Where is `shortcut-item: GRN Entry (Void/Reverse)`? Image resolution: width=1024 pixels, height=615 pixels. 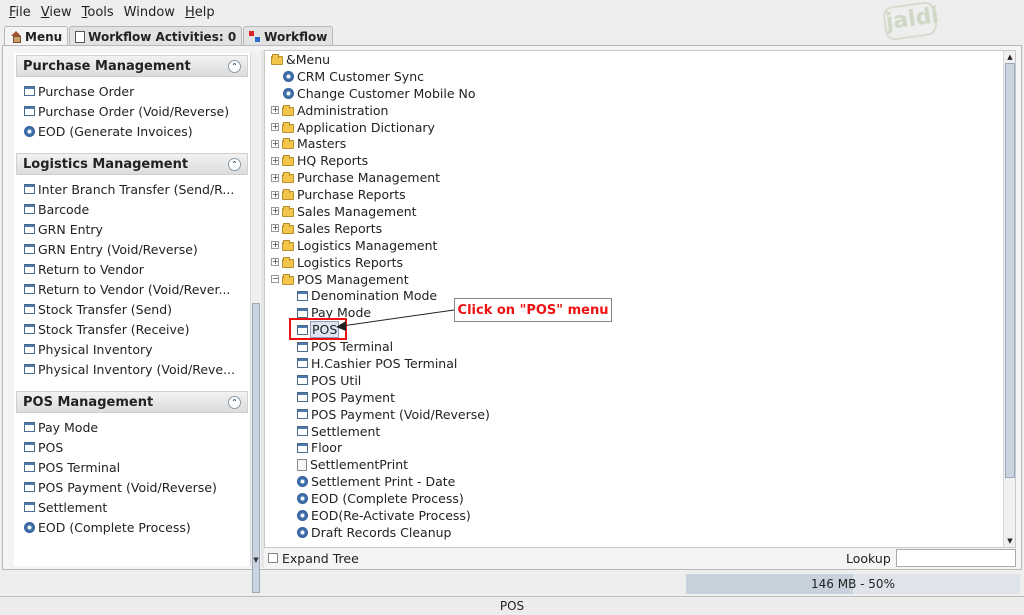
shortcut-item: GRN Entry (Void/Reverse) is located at coordinates (136, 249).